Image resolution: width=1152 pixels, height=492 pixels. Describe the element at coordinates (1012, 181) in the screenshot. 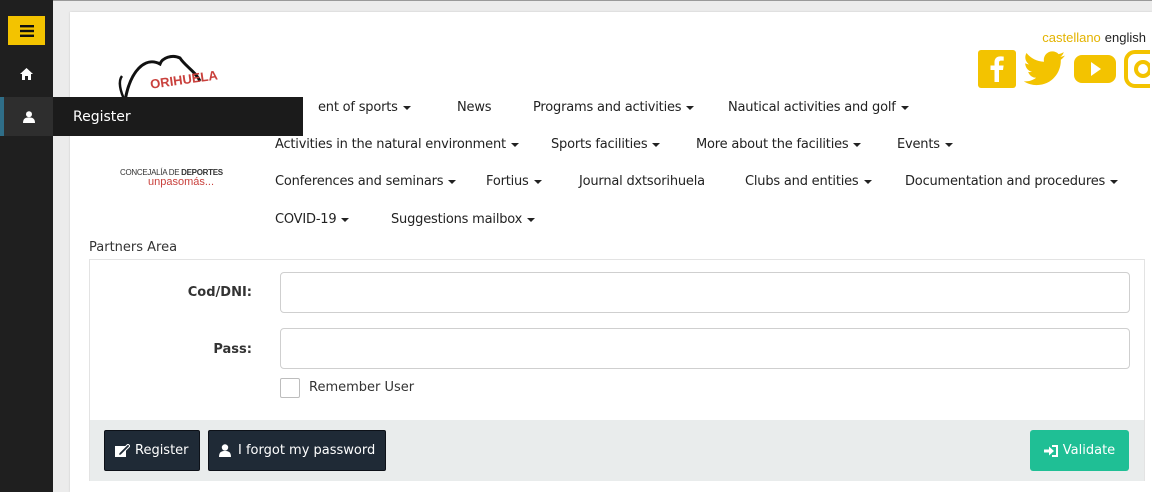

I see `nav-item-documentation: Documentation and procedures` at that location.